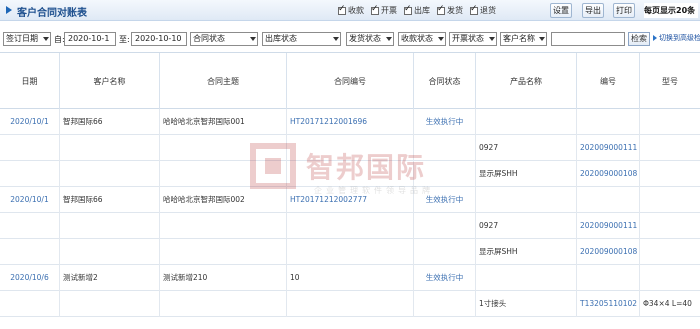 This screenshot has width=700, height=329. I want to click on checkbox-outbound: 出库, so click(417, 10).